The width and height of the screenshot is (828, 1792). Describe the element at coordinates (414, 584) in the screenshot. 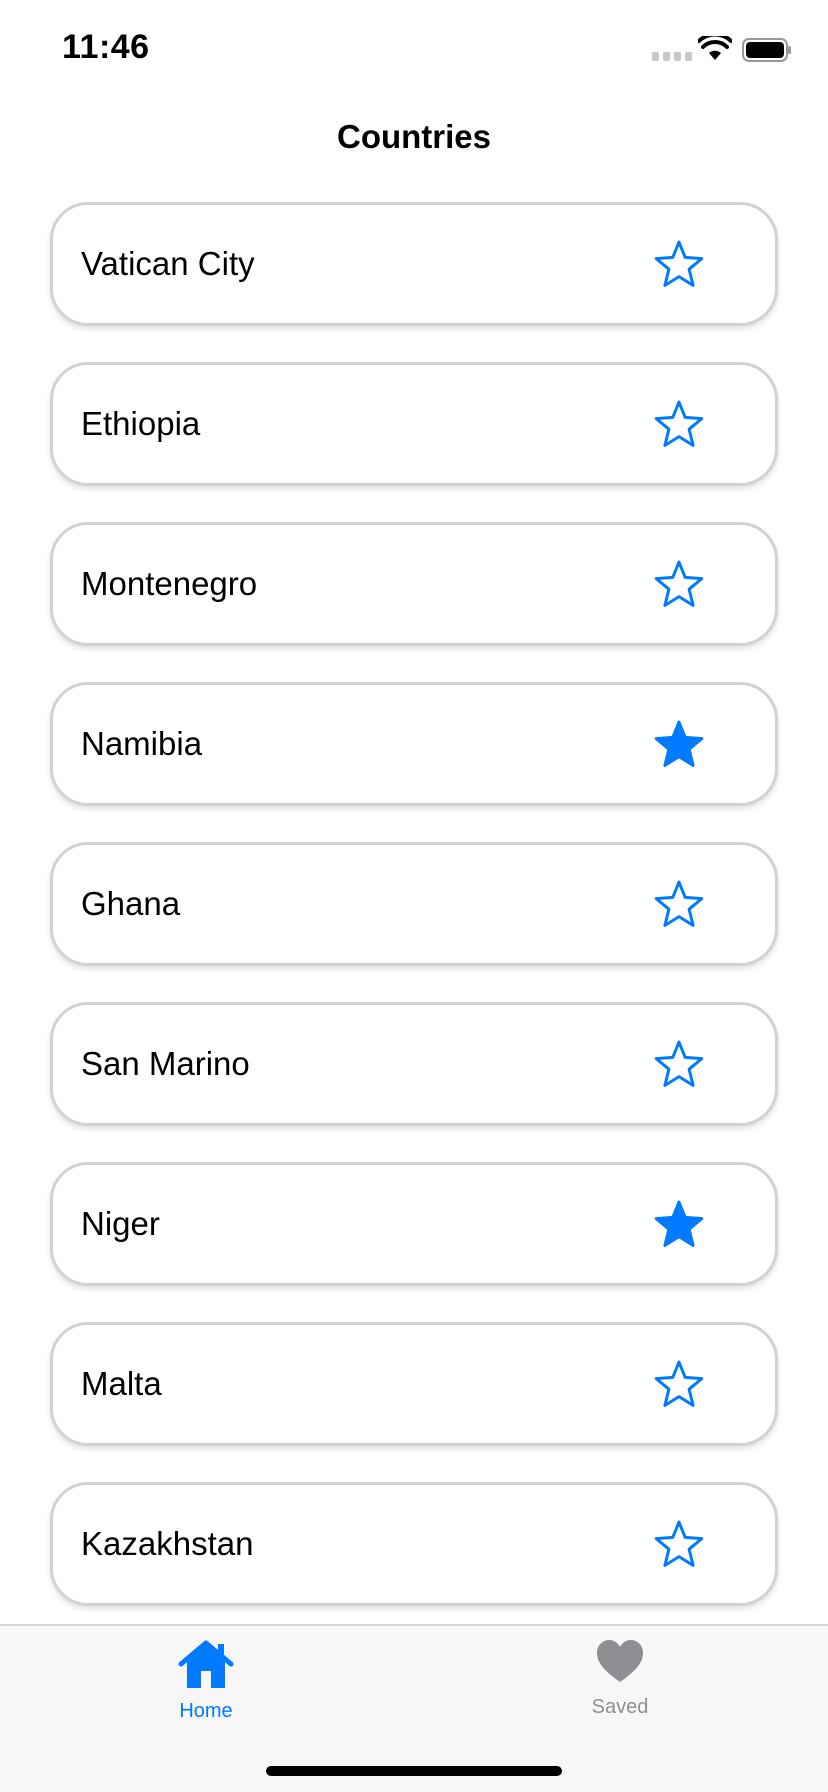

I see `country-row: Montenegro` at that location.